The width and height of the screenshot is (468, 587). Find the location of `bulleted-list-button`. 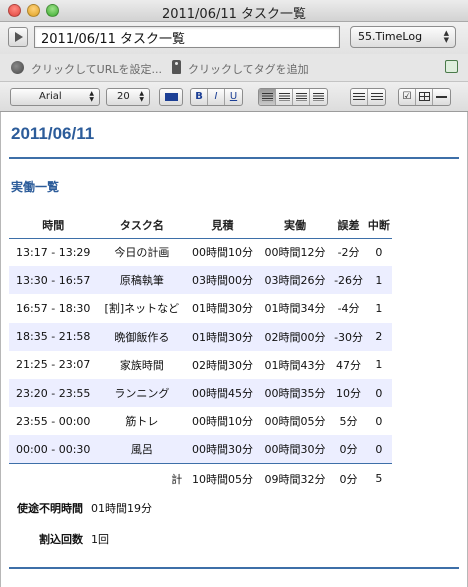

bulleted-list-button is located at coordinates (359, 97).